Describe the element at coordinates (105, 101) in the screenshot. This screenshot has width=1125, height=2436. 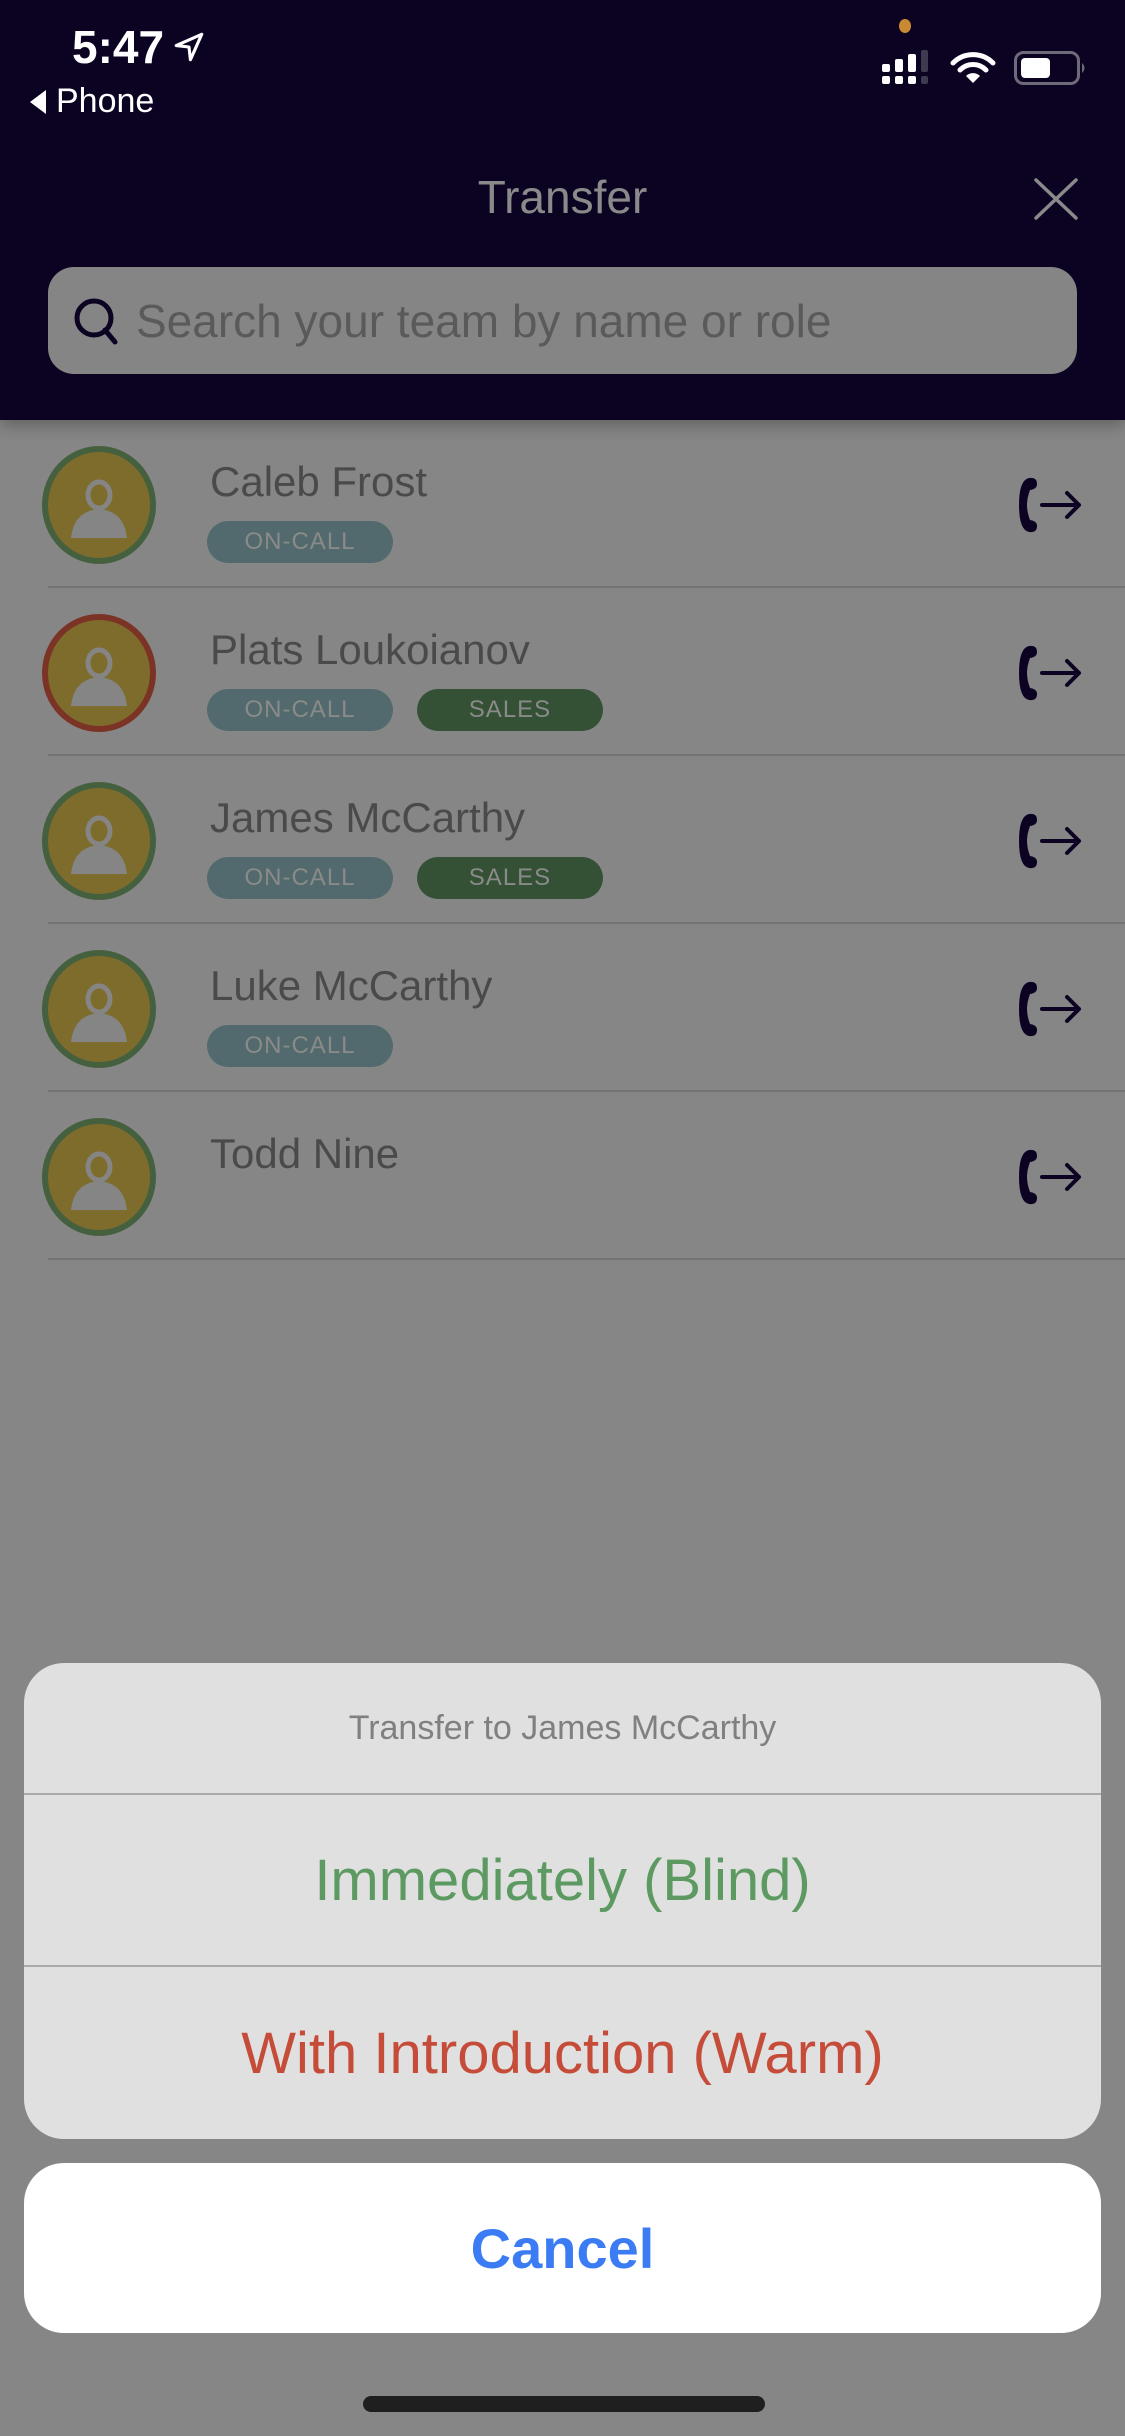
I see `back-app-label: Phone` at that location.